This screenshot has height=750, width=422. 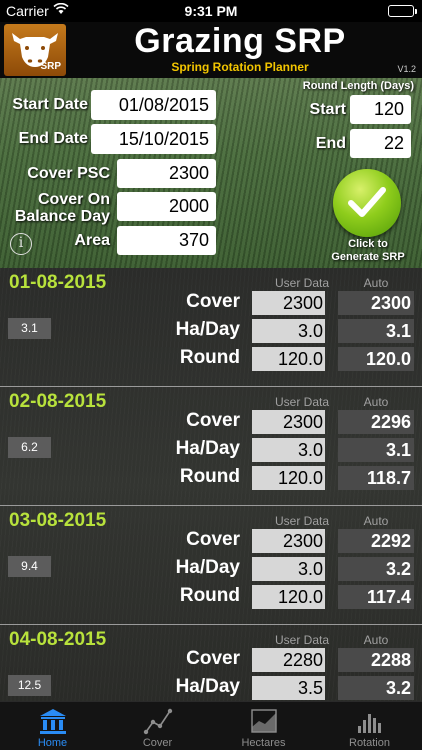 What do you see at coordinates (153, 105) in the screenshot?
I see `start-date-field: 01/08/2015` at bounding box center [153, 105].